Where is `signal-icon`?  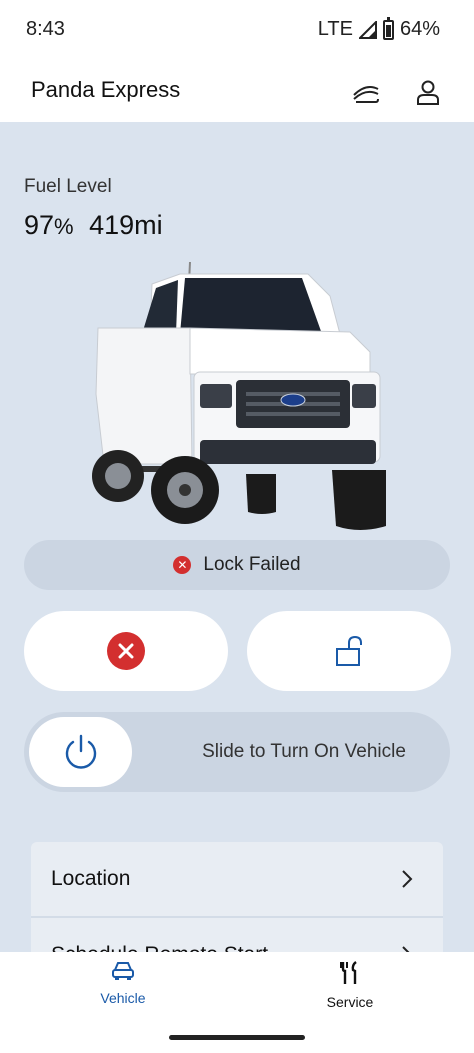 signal-icon is located at coordinates (367, 29).